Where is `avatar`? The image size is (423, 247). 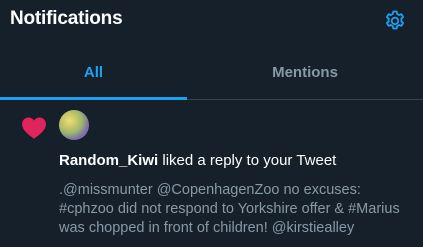
avatar is located at coordinates (74, 125).